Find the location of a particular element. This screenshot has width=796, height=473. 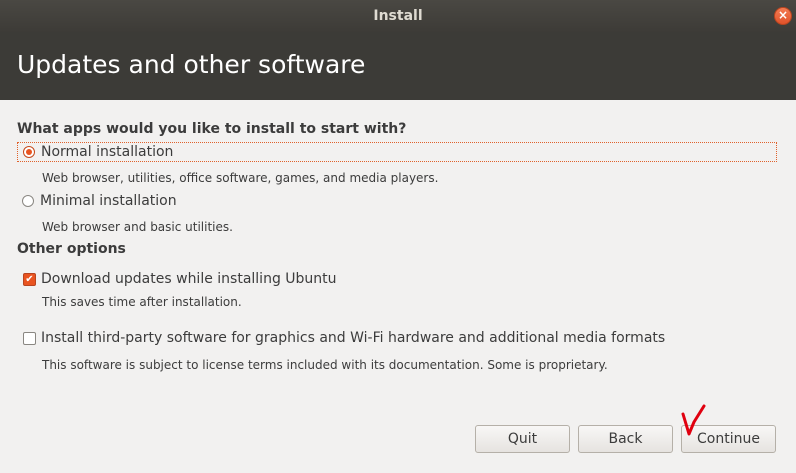

close-icon: × is located at coordinates (783, 16).